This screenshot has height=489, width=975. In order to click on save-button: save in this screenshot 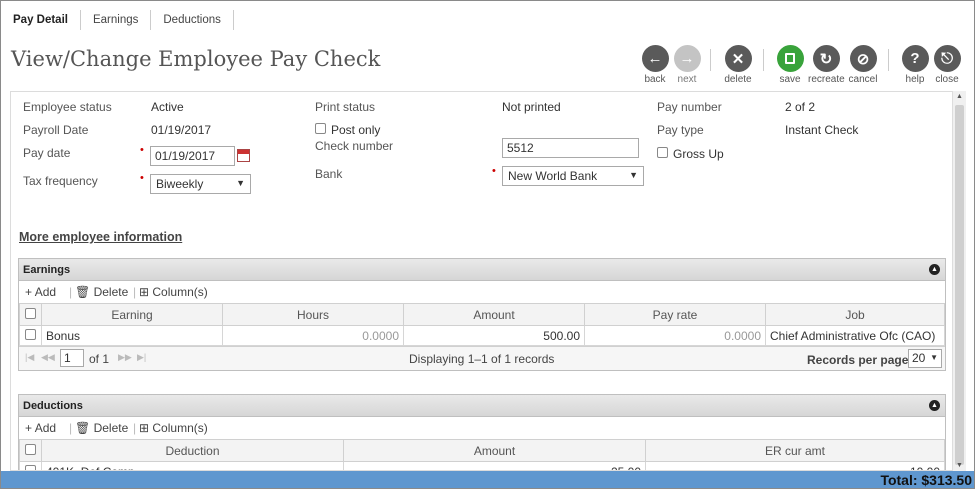, I will do `click(790, 65)`.